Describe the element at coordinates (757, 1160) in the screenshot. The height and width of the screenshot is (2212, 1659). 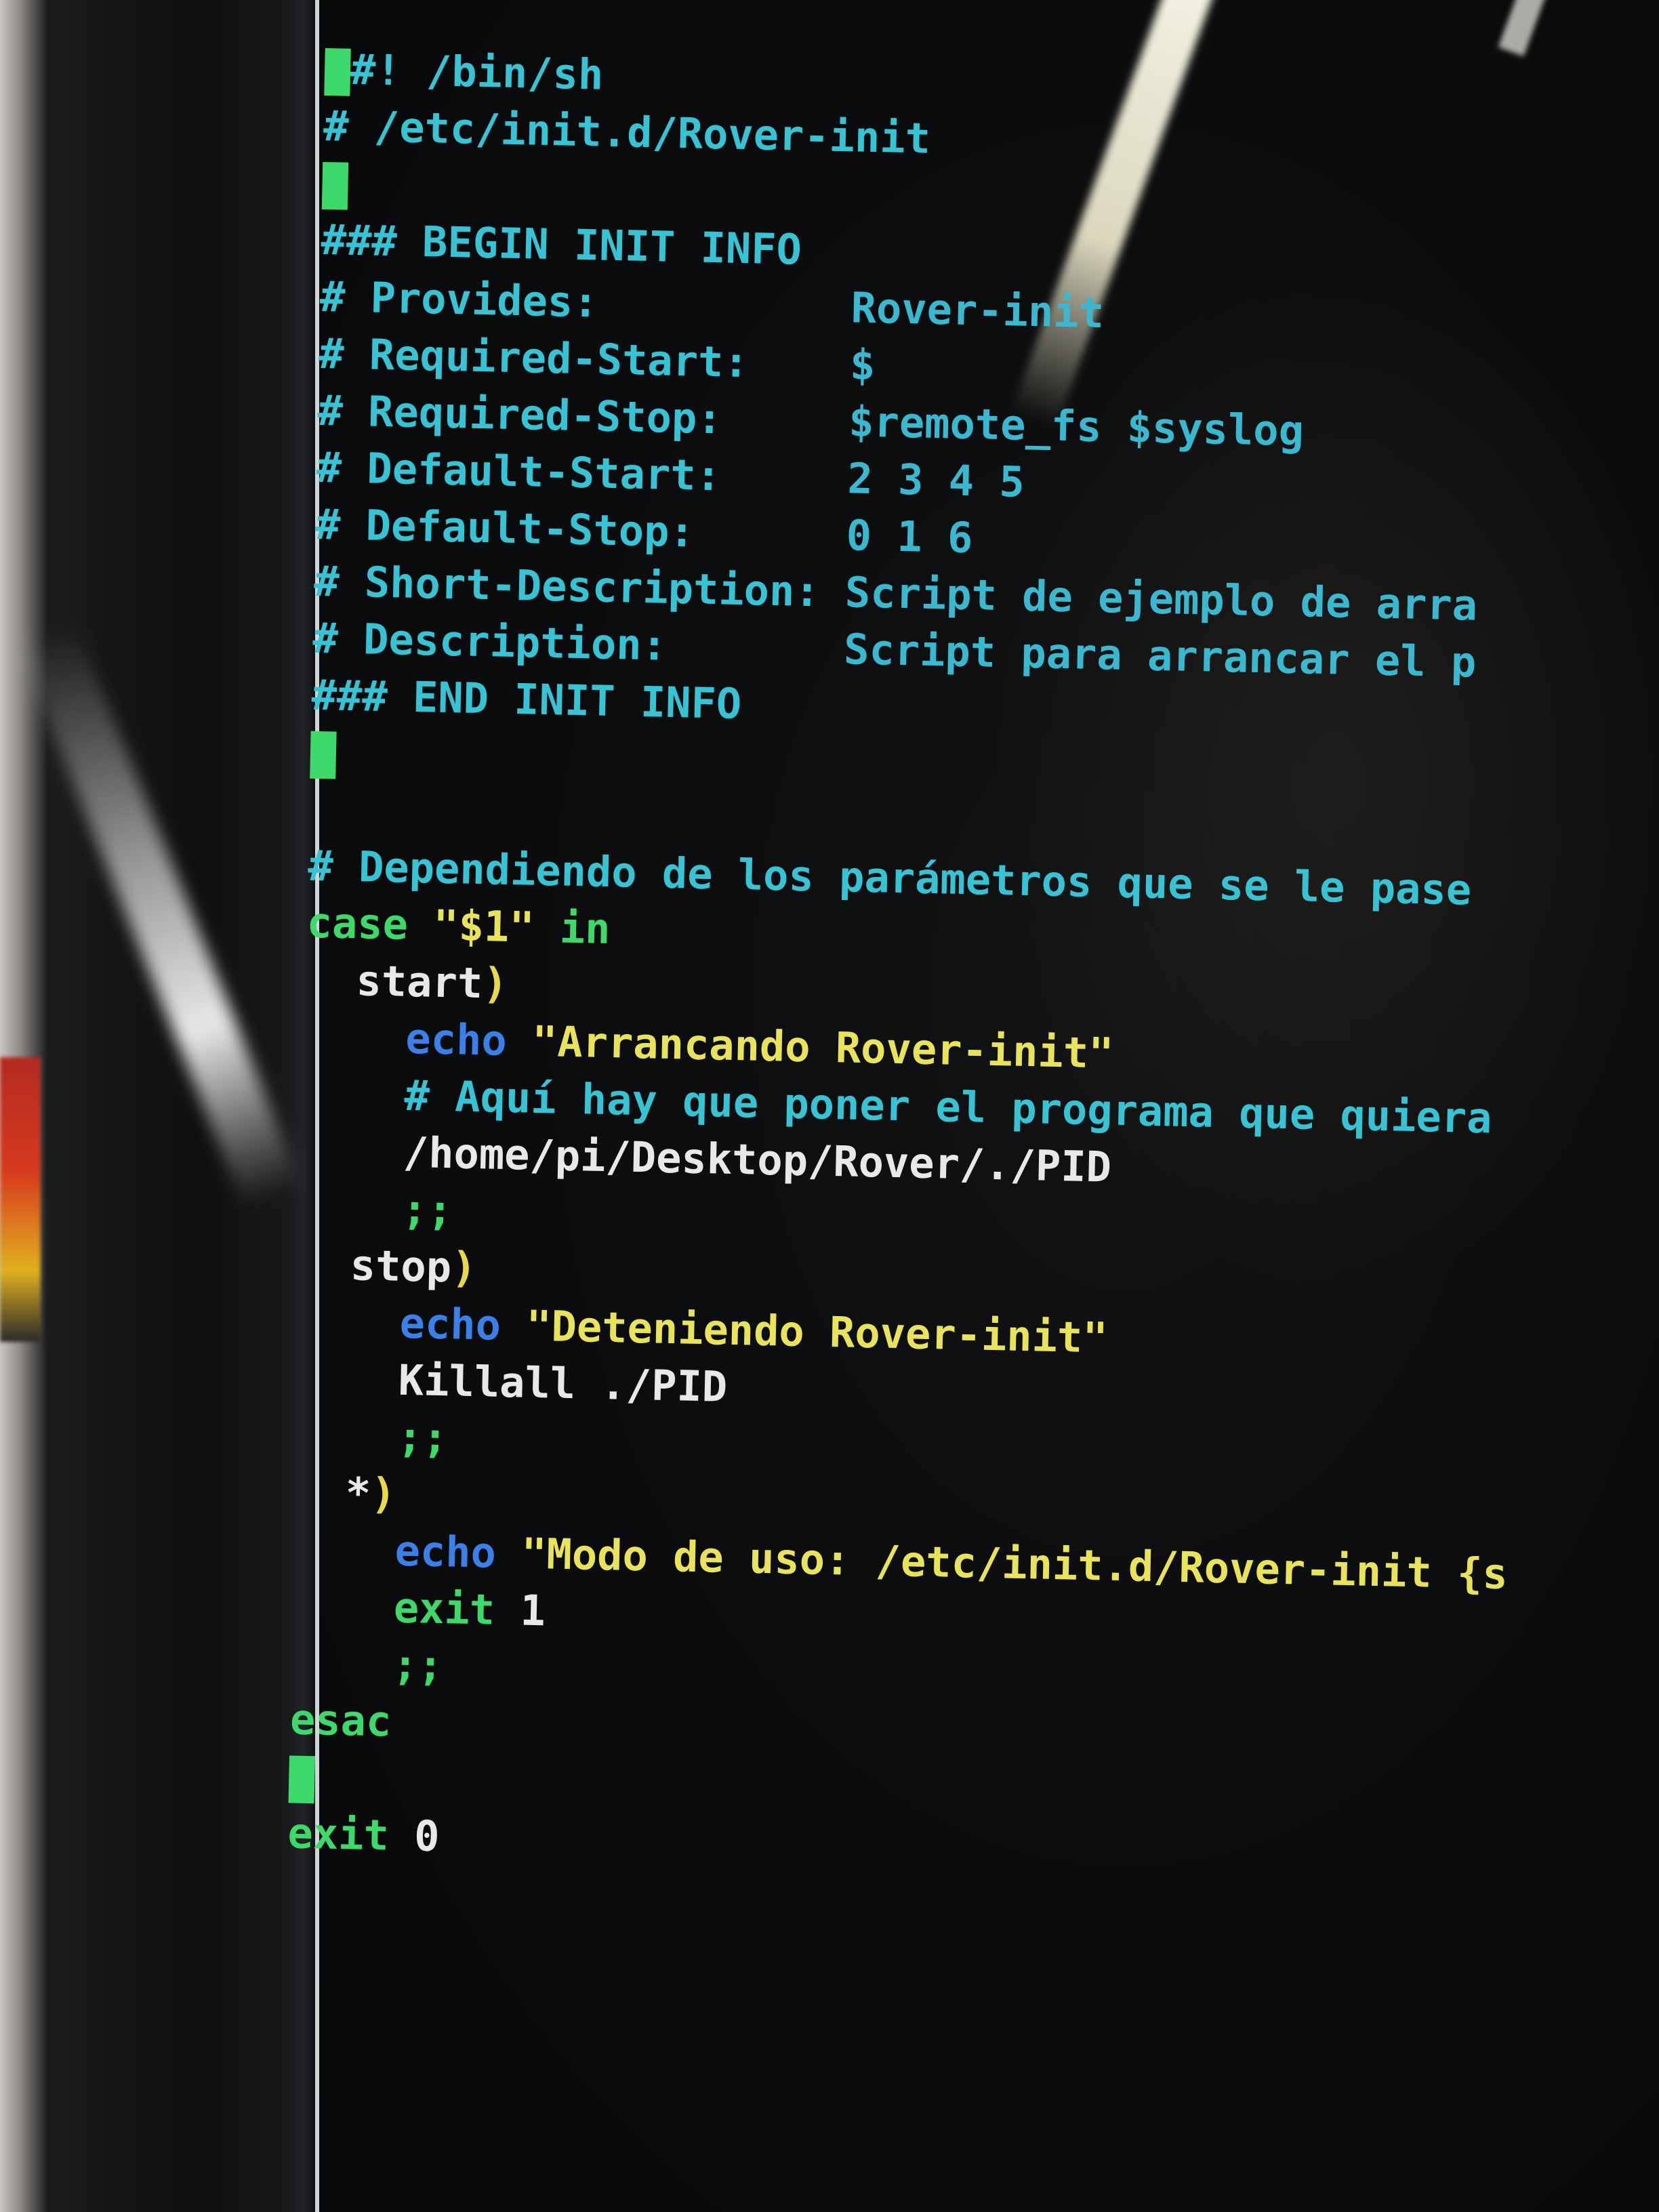
I see `code-token: /home/pi/Desktop/Rover/./PID` at that location.